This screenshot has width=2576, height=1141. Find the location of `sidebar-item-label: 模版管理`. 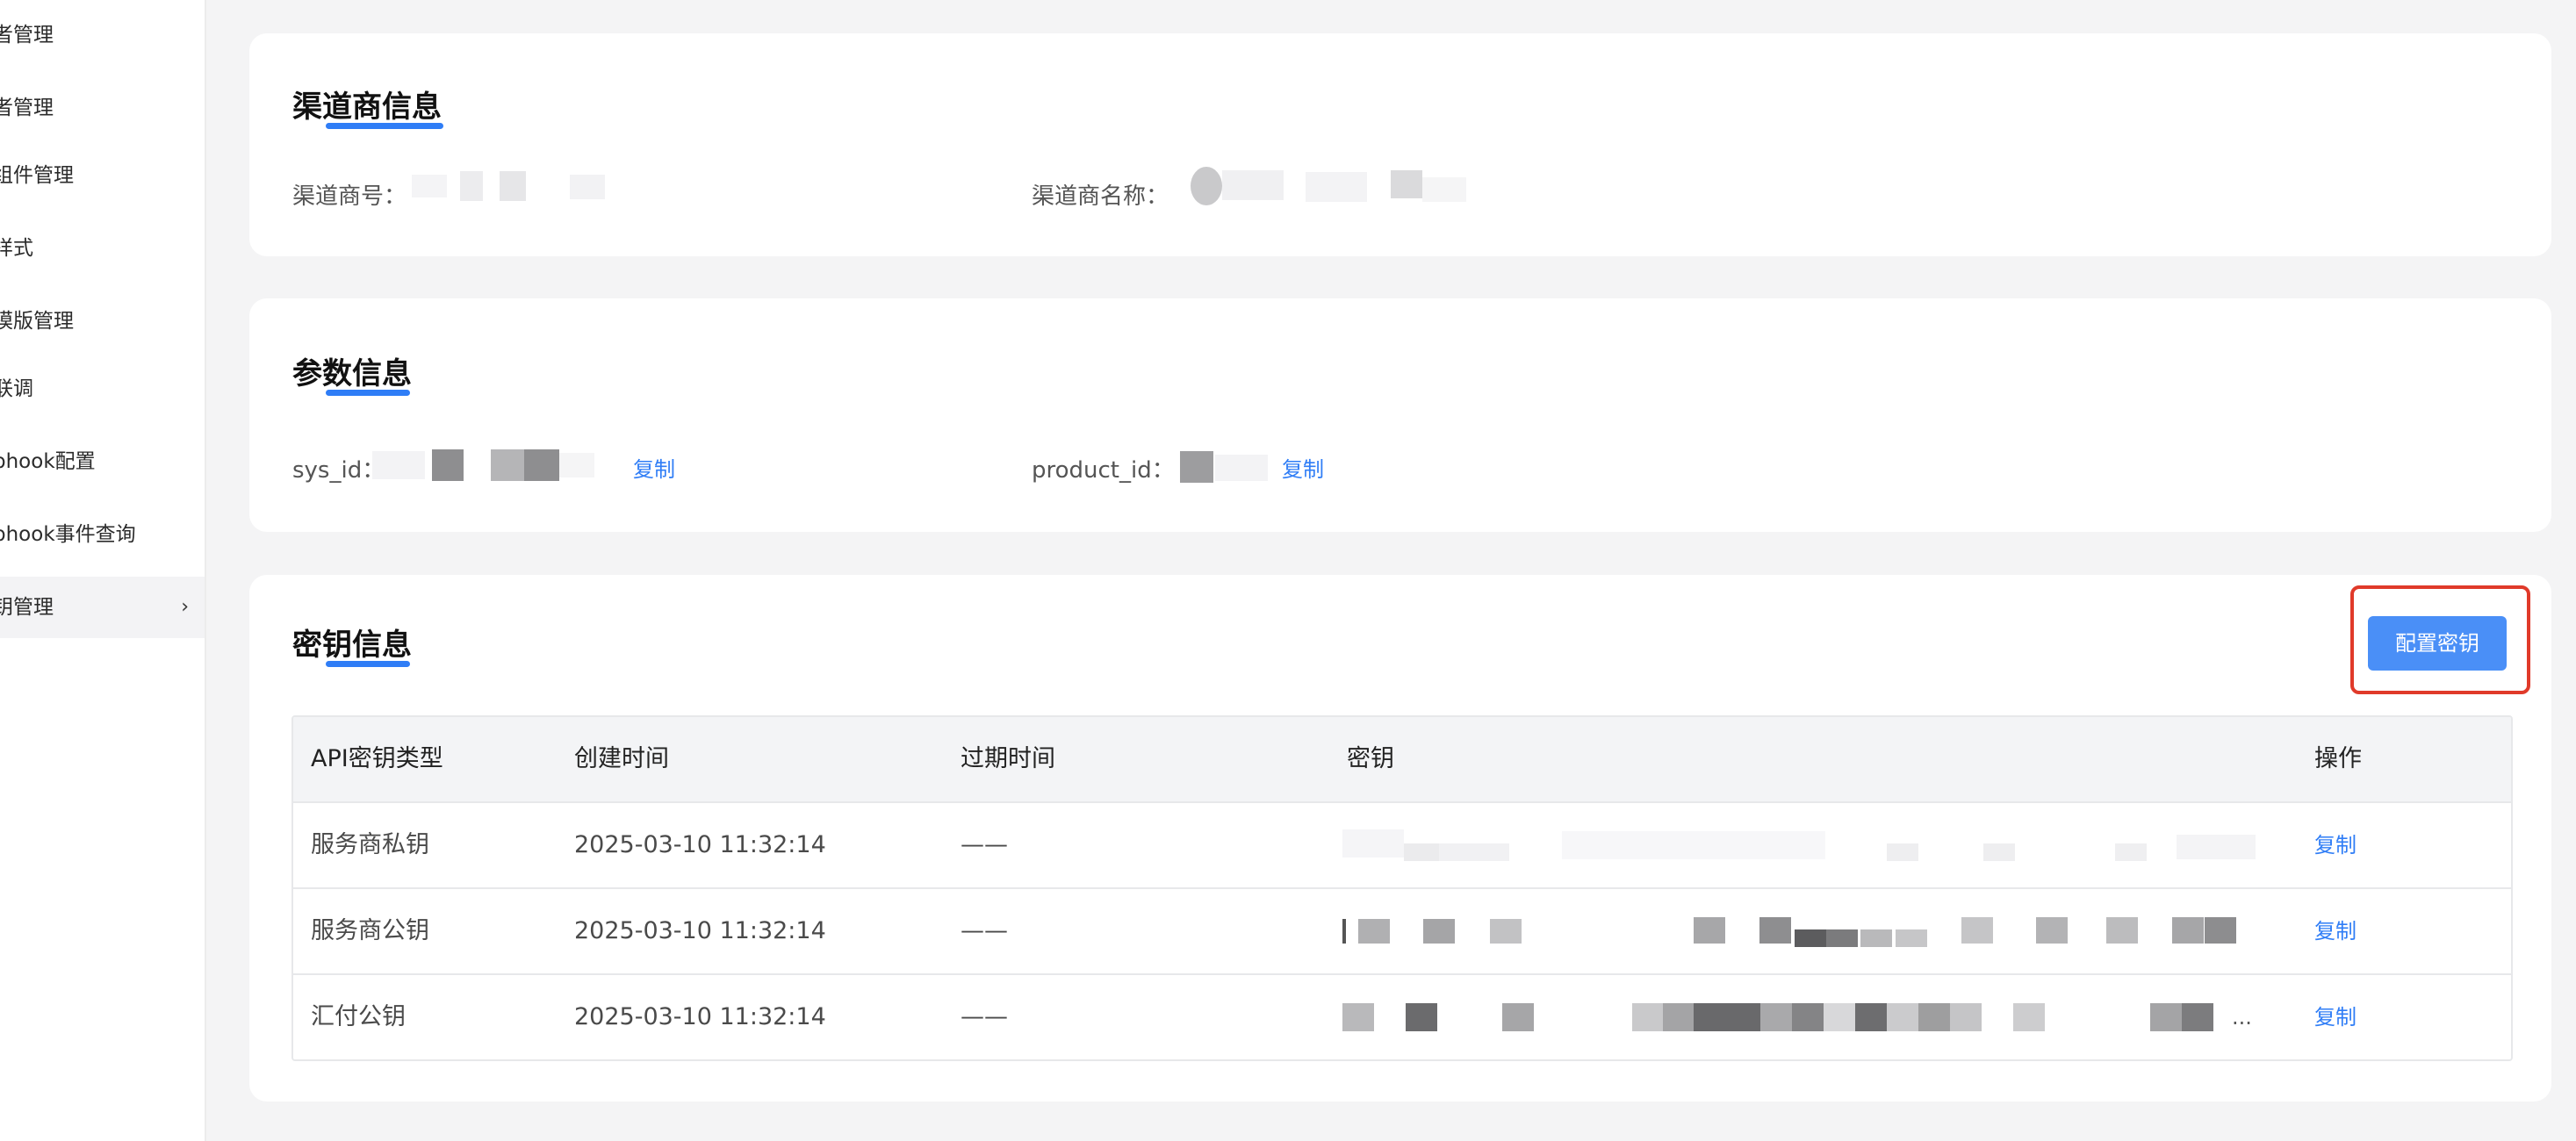

sidebar-item-label: 模版管理 is located at coordinates (37, 321).